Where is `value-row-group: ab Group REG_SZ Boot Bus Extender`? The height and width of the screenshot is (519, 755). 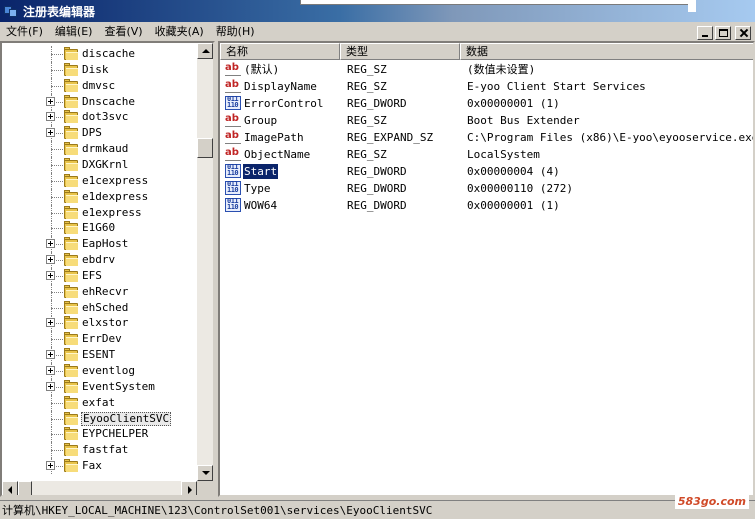 value-row-group: ab Group REG_SZ Boot Bus Extender is located at coordinates (486, 120).